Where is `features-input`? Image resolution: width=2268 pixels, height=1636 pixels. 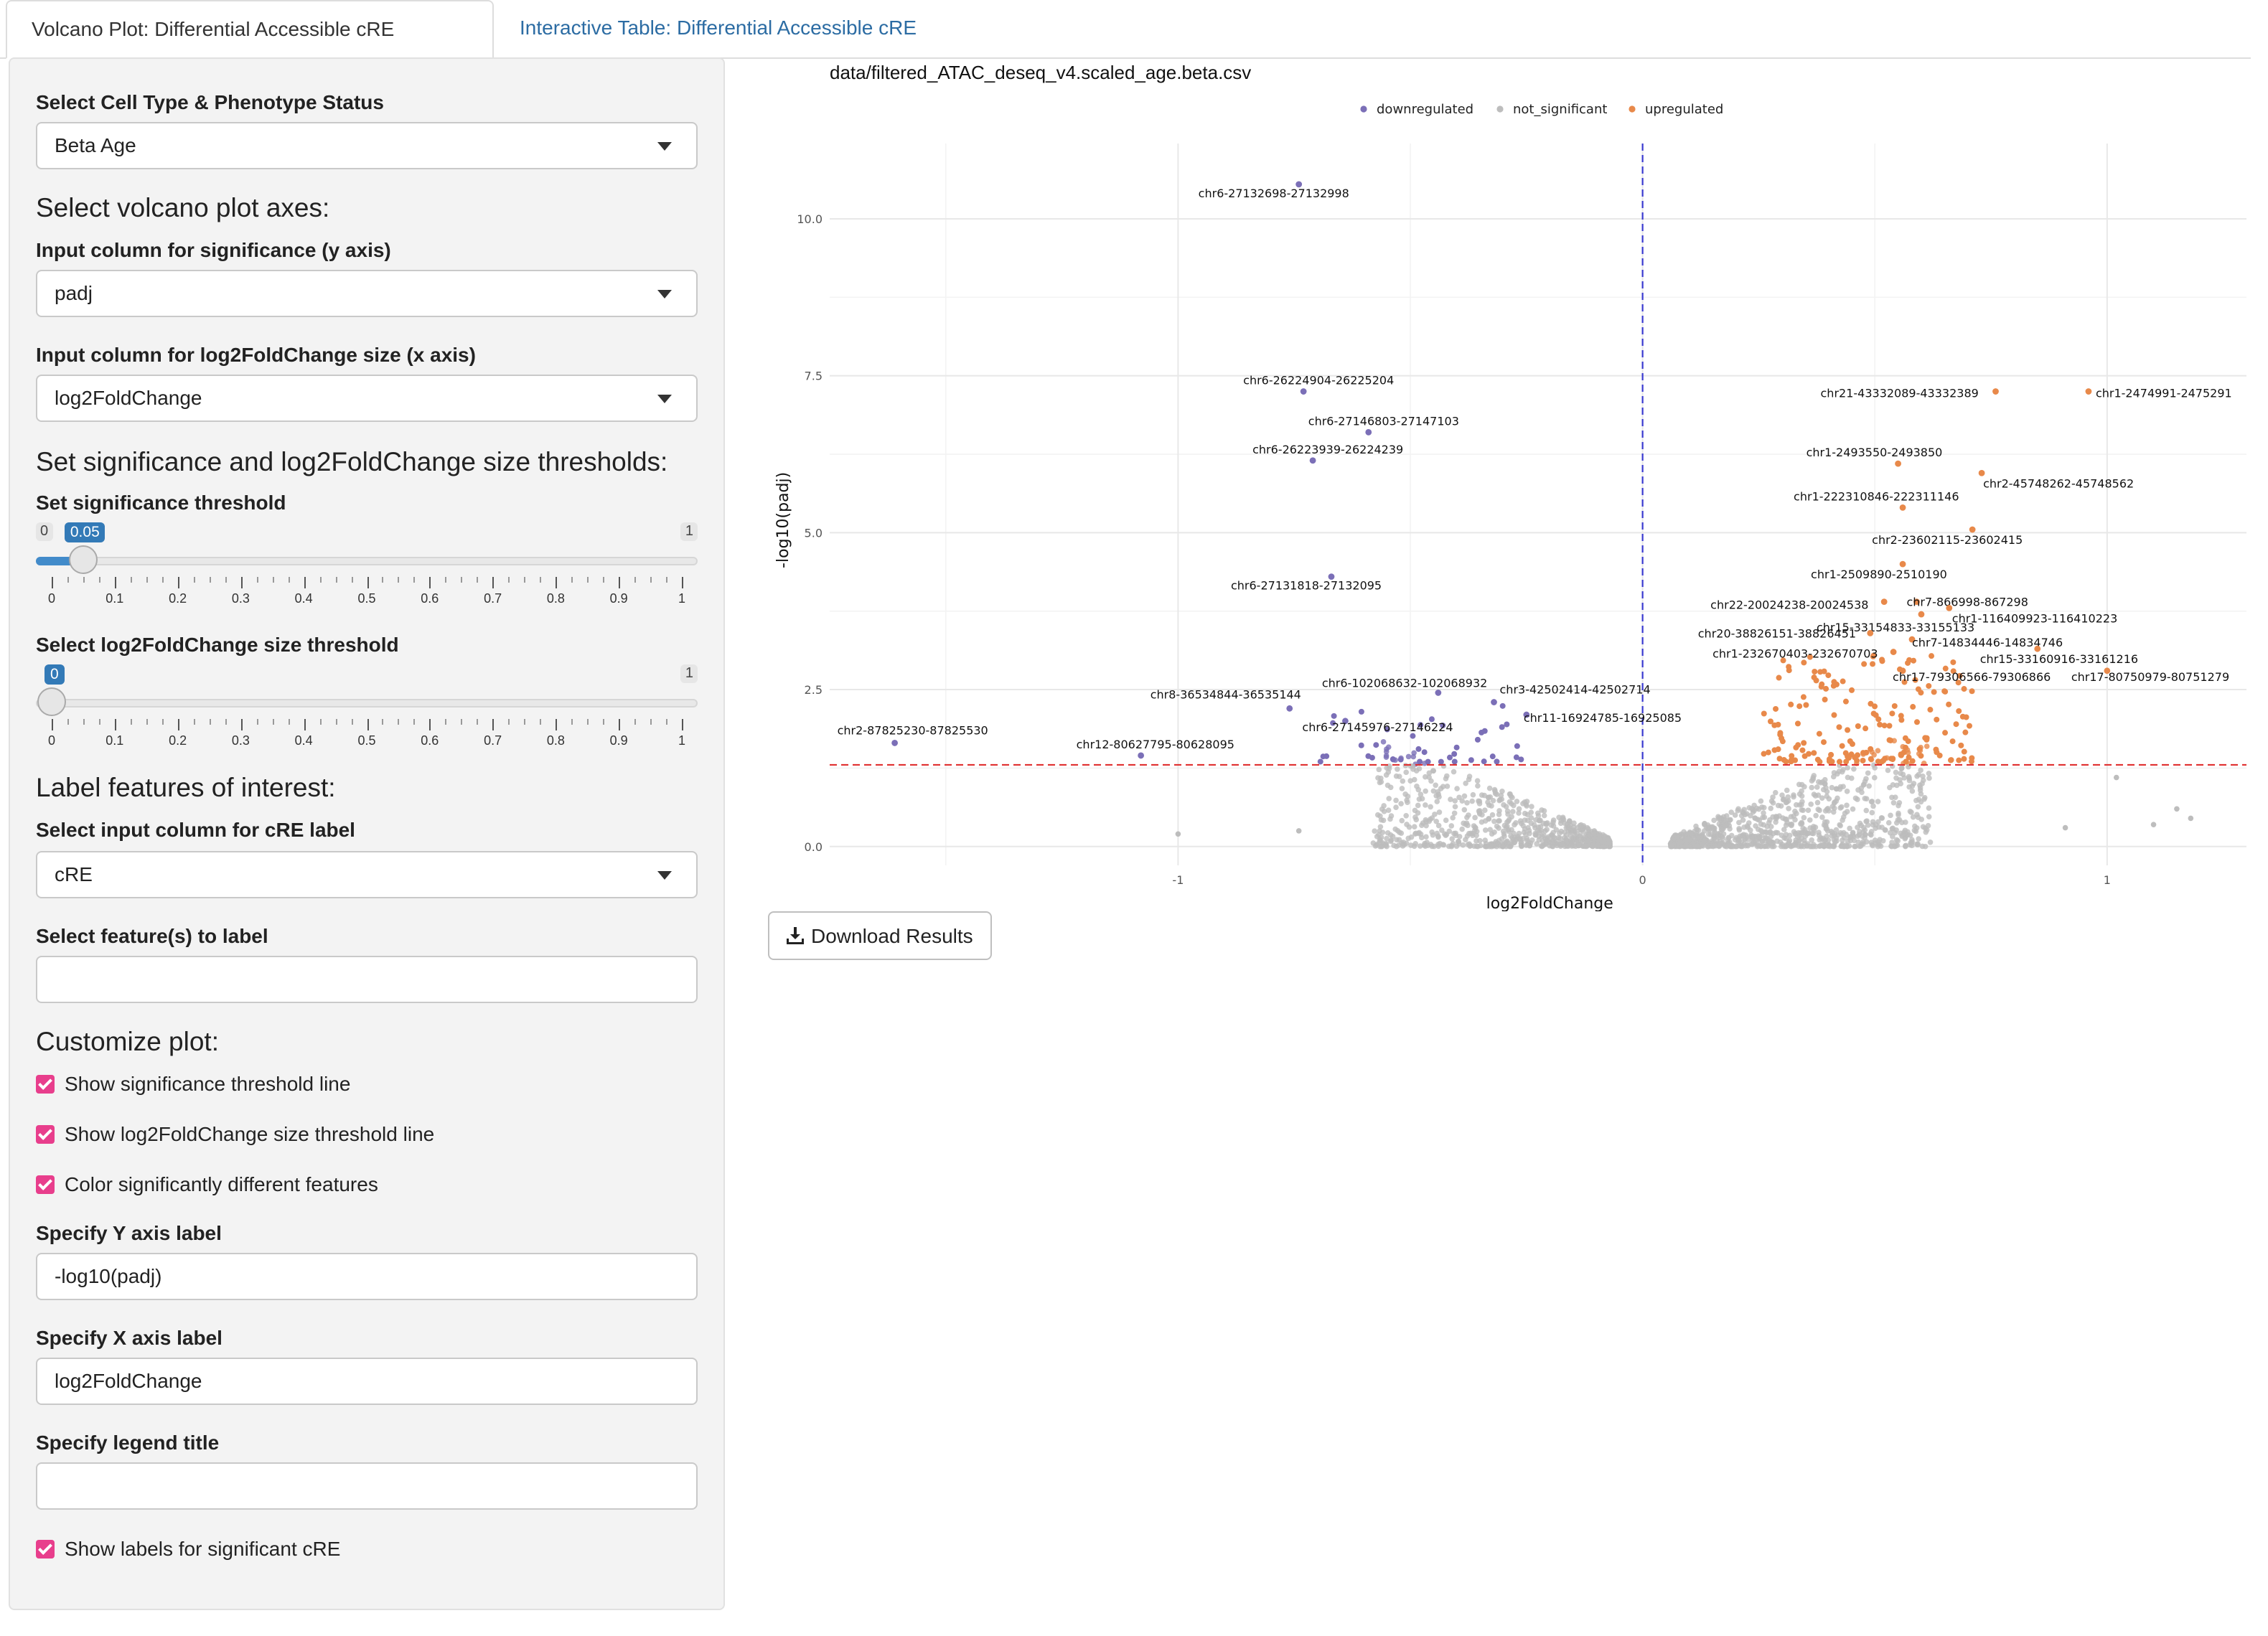 features-input is located at coordinates (367, 979).